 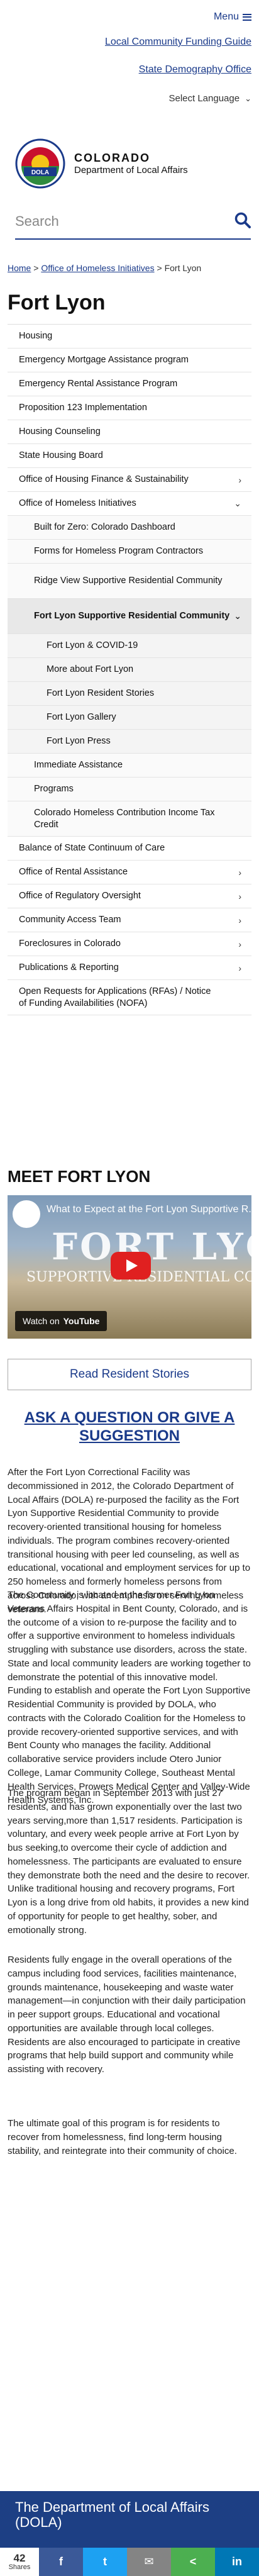 I want to click on nav-item-label: Immediate Assistance, so click(x=78, y=765).